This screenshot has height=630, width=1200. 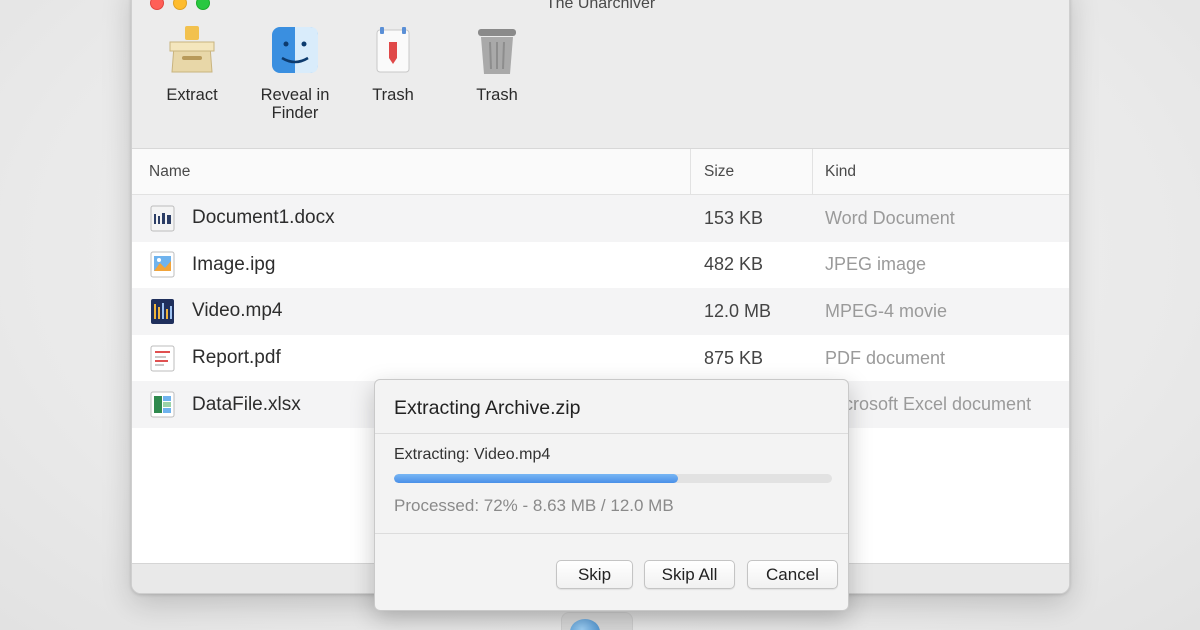 I want to click on word-doc-icon, so click(x=162, y=218).